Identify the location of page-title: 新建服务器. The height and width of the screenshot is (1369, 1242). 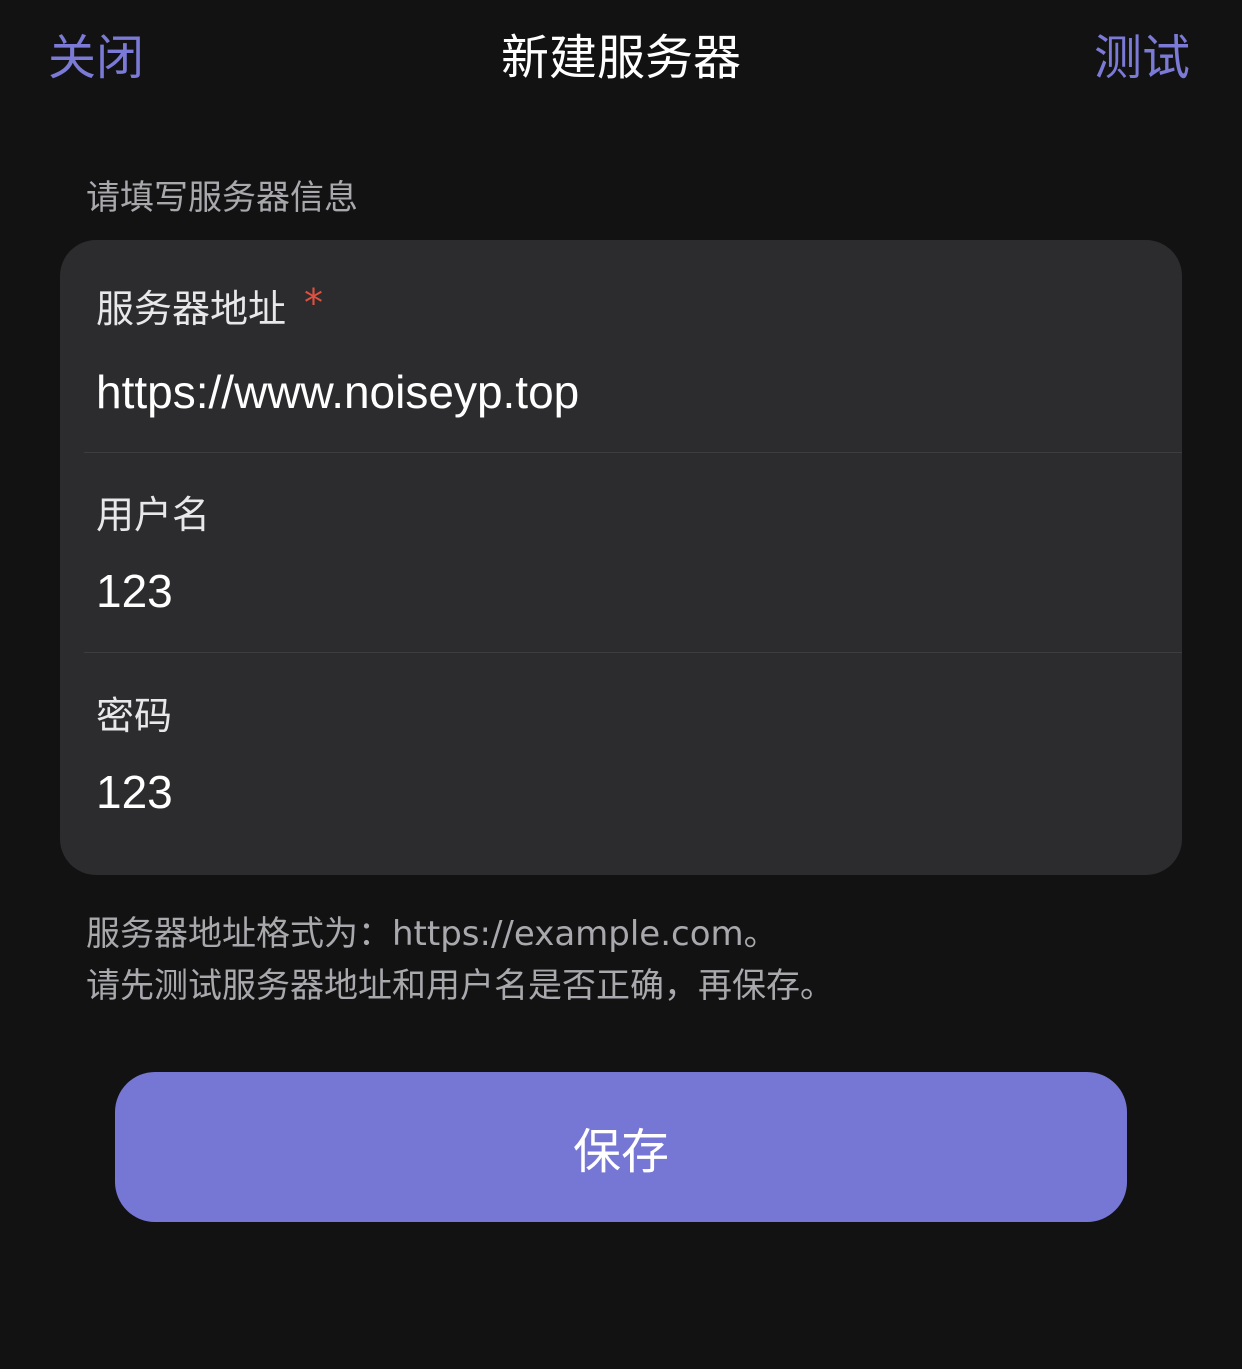
(620, 58).